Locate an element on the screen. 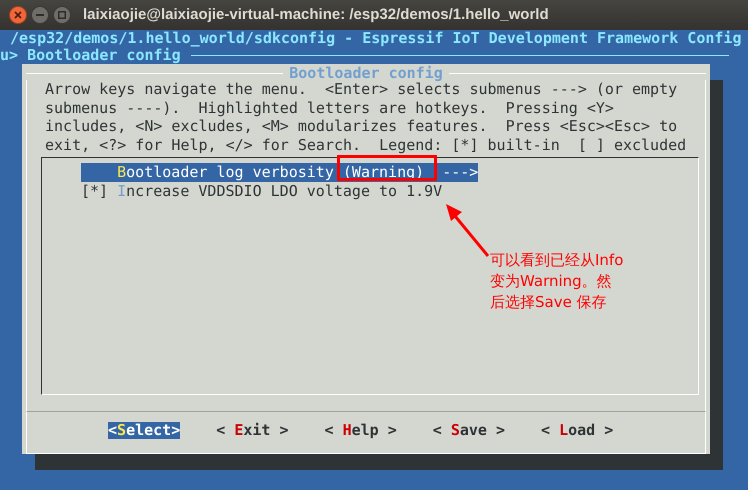  maximize-button is located at coordinates (62, 15).